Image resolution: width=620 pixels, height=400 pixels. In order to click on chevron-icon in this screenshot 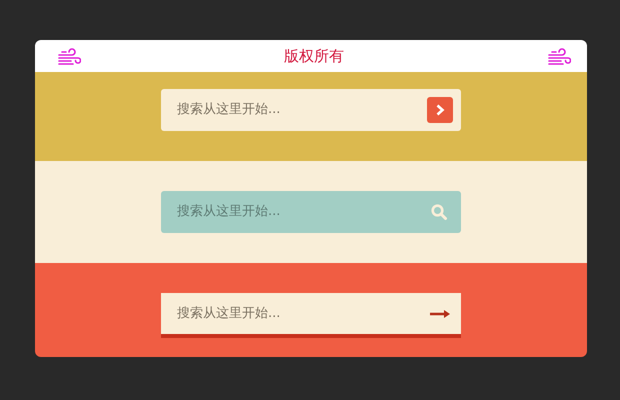, I will do `click(440, 110)`.